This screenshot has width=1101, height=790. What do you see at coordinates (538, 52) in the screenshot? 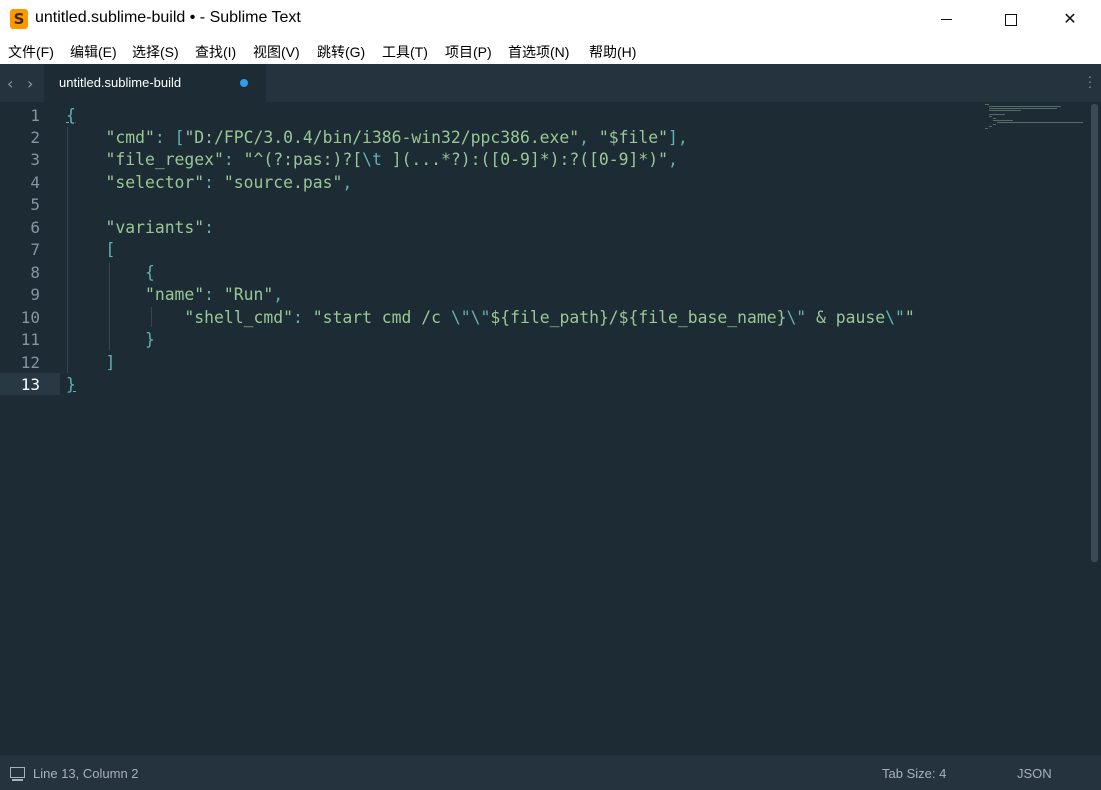
I see `menu-preferences: 首选项(N)` at bounding box center [538, 52].